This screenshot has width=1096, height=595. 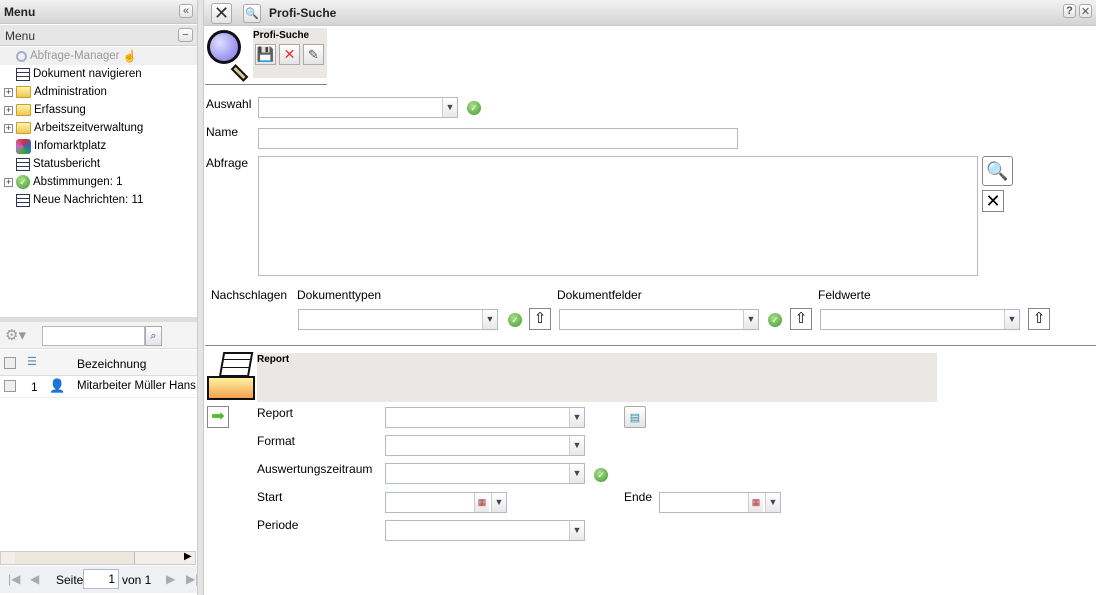 What do you see at coordinates (170, 579) in the screenshot?
I see `next-page-icon: ▶` at bounding box center [170, 579].